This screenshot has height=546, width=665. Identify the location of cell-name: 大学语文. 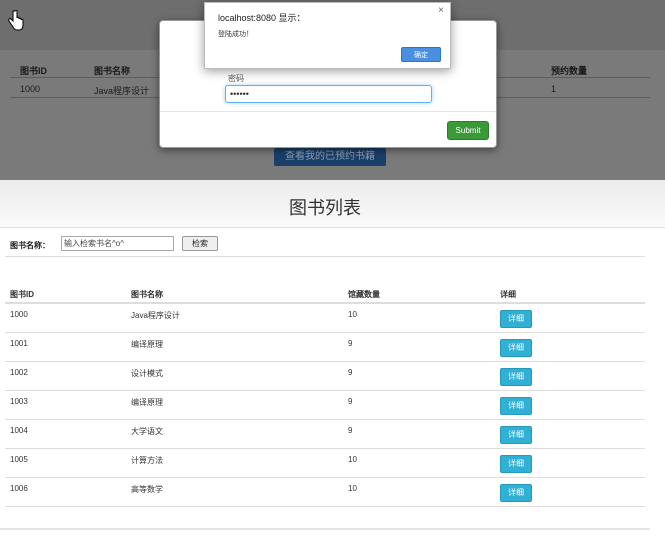
(147, 431).